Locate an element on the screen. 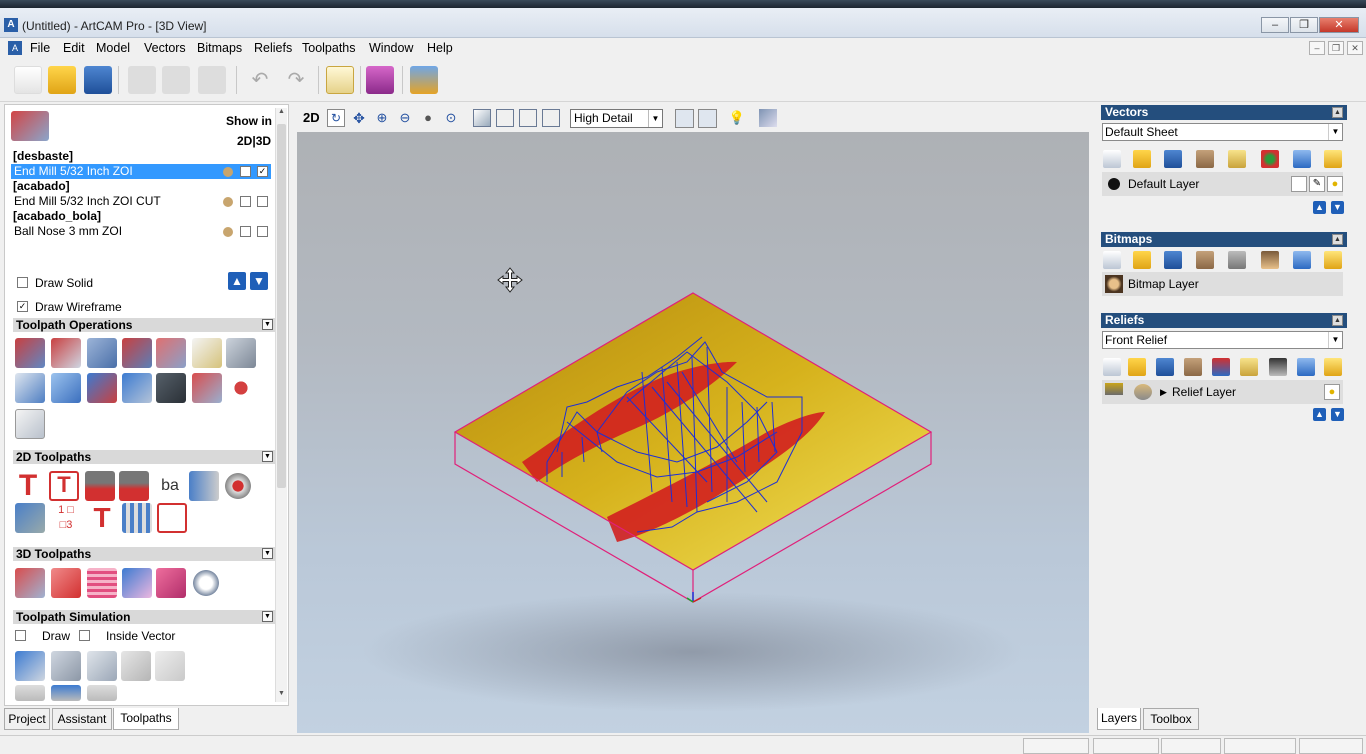 The image size is (1366, 754). simulate-all-icon is located at coordinates (66, 666).